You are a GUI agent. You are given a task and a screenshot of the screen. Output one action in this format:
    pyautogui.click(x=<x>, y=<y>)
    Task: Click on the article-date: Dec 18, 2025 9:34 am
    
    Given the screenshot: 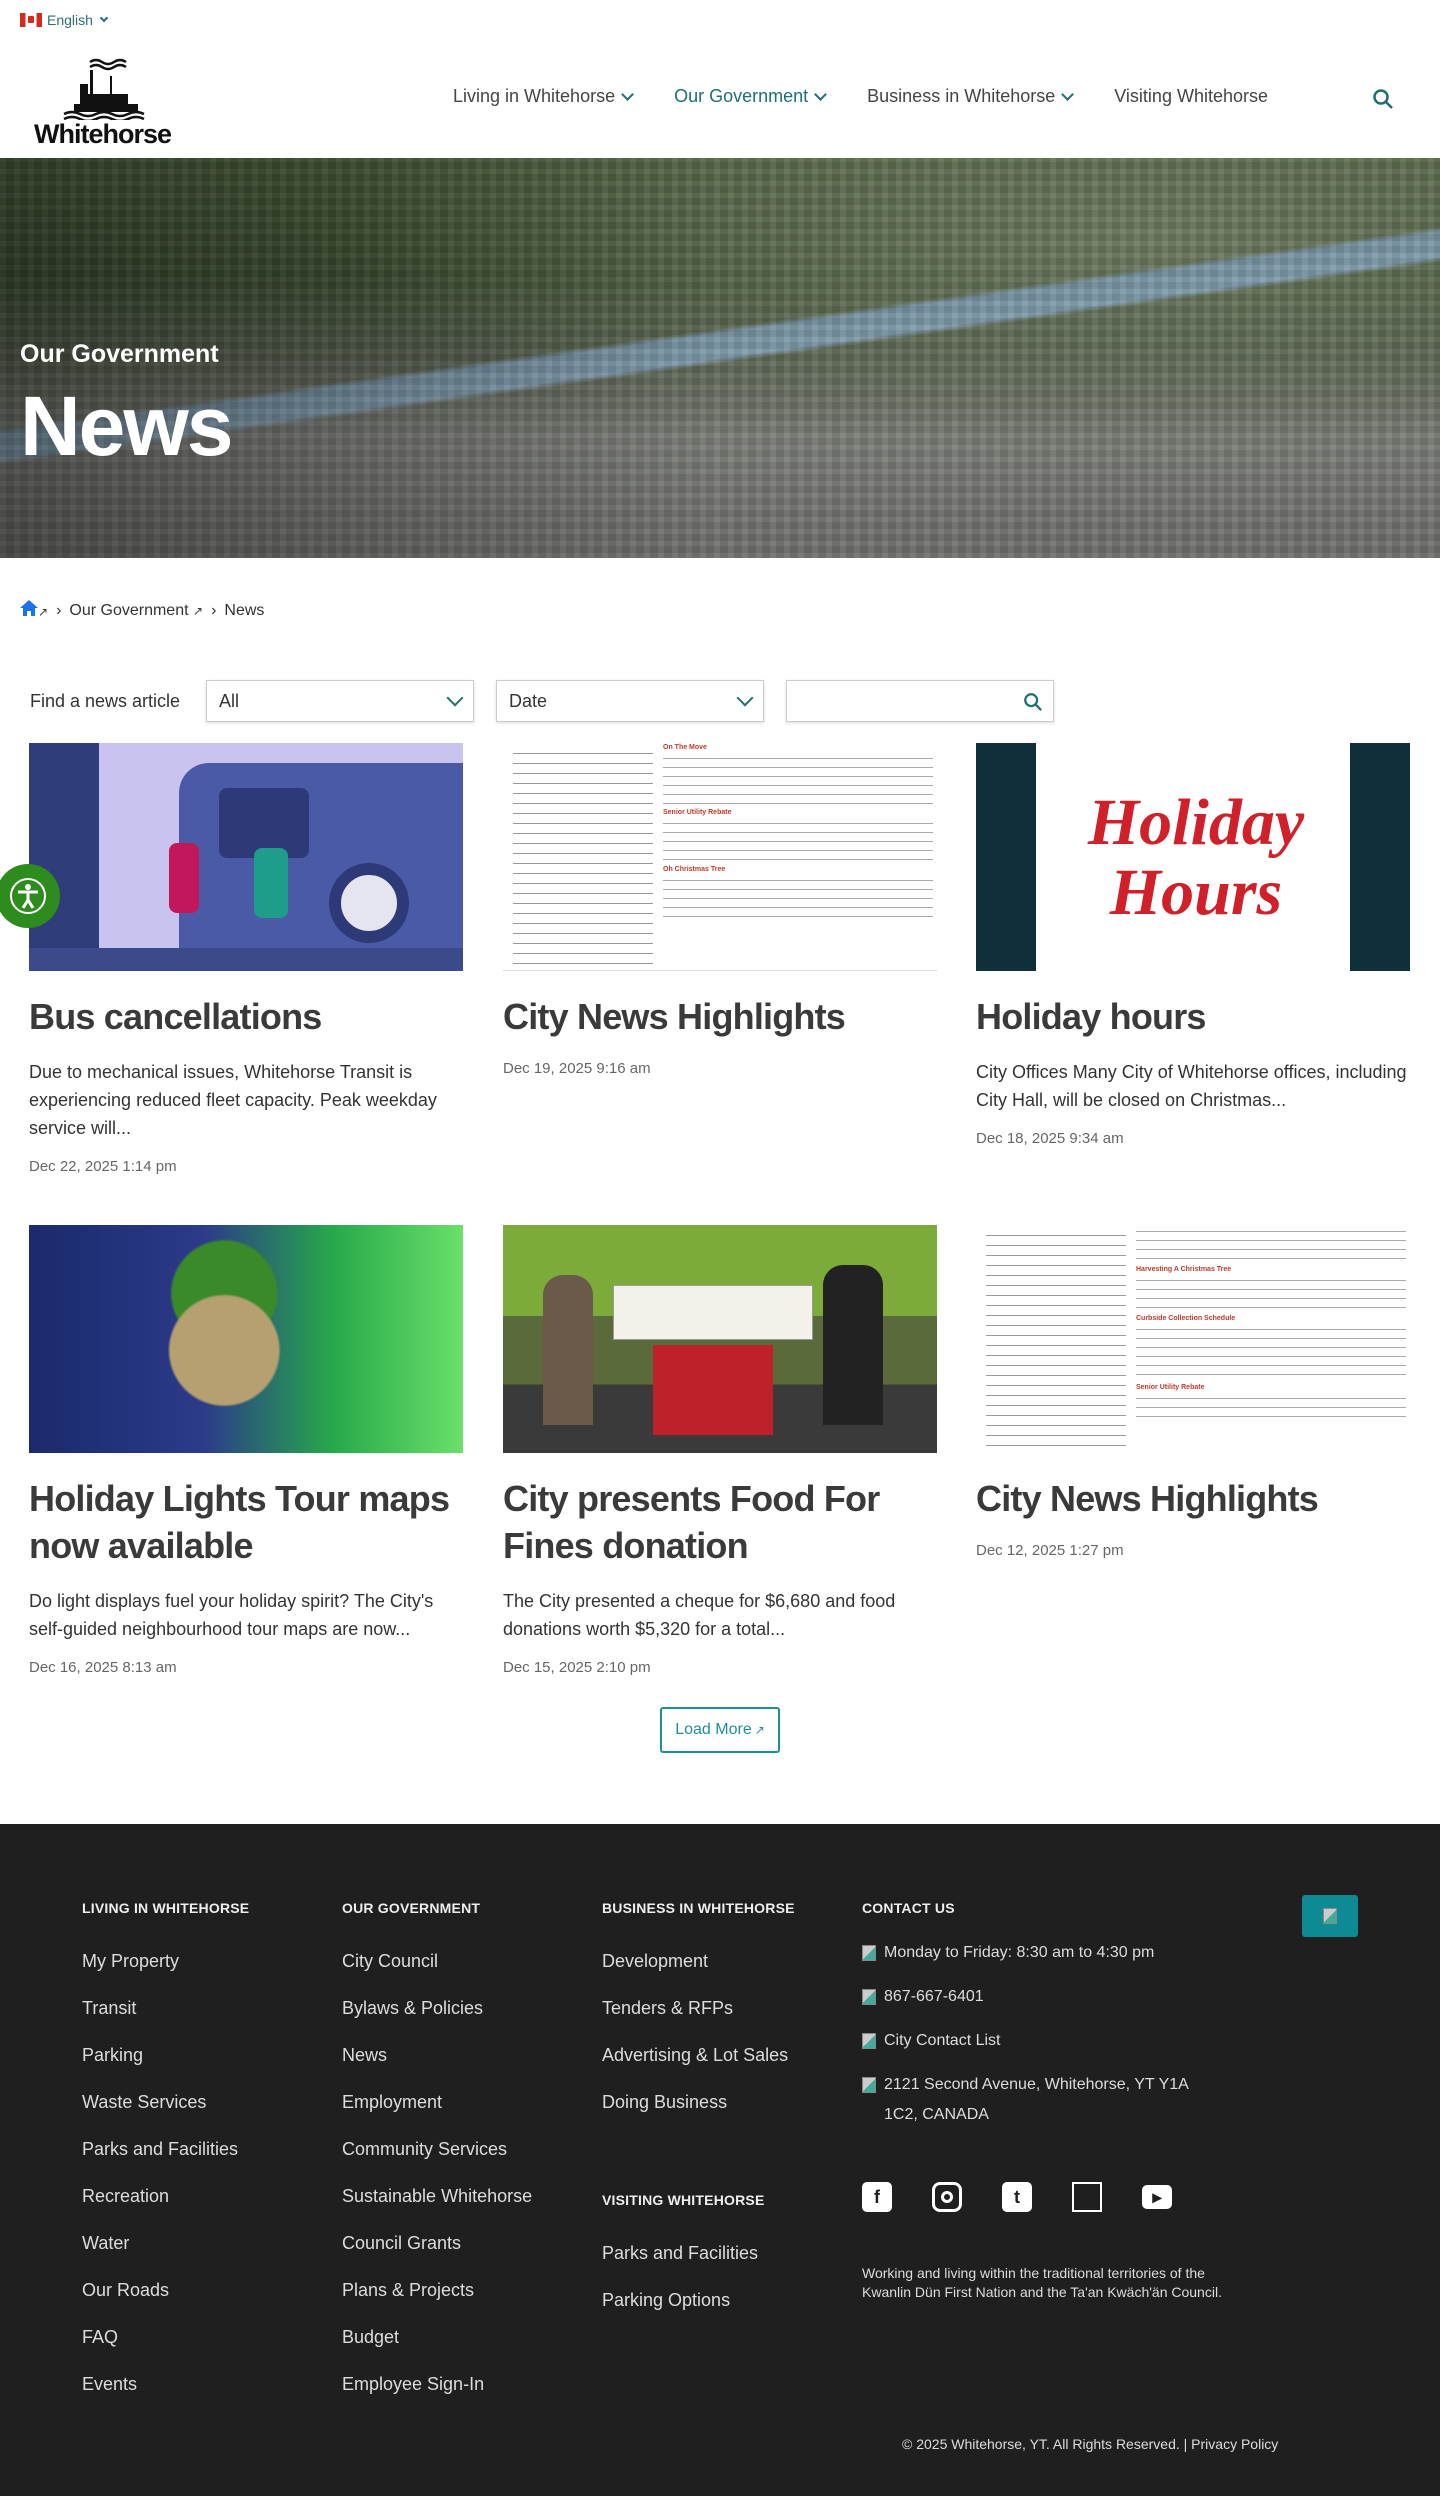 What is the action you would take?
    pyautogui.click(x=1050, y=1138)
    